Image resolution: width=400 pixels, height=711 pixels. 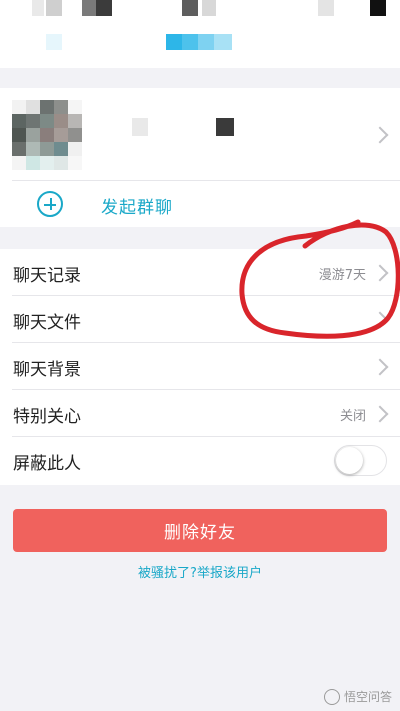 What do you see at coordinates (342, 275) in the screenshot?
I see `row-value: 漫游7天` at bounding box center [342, 275].